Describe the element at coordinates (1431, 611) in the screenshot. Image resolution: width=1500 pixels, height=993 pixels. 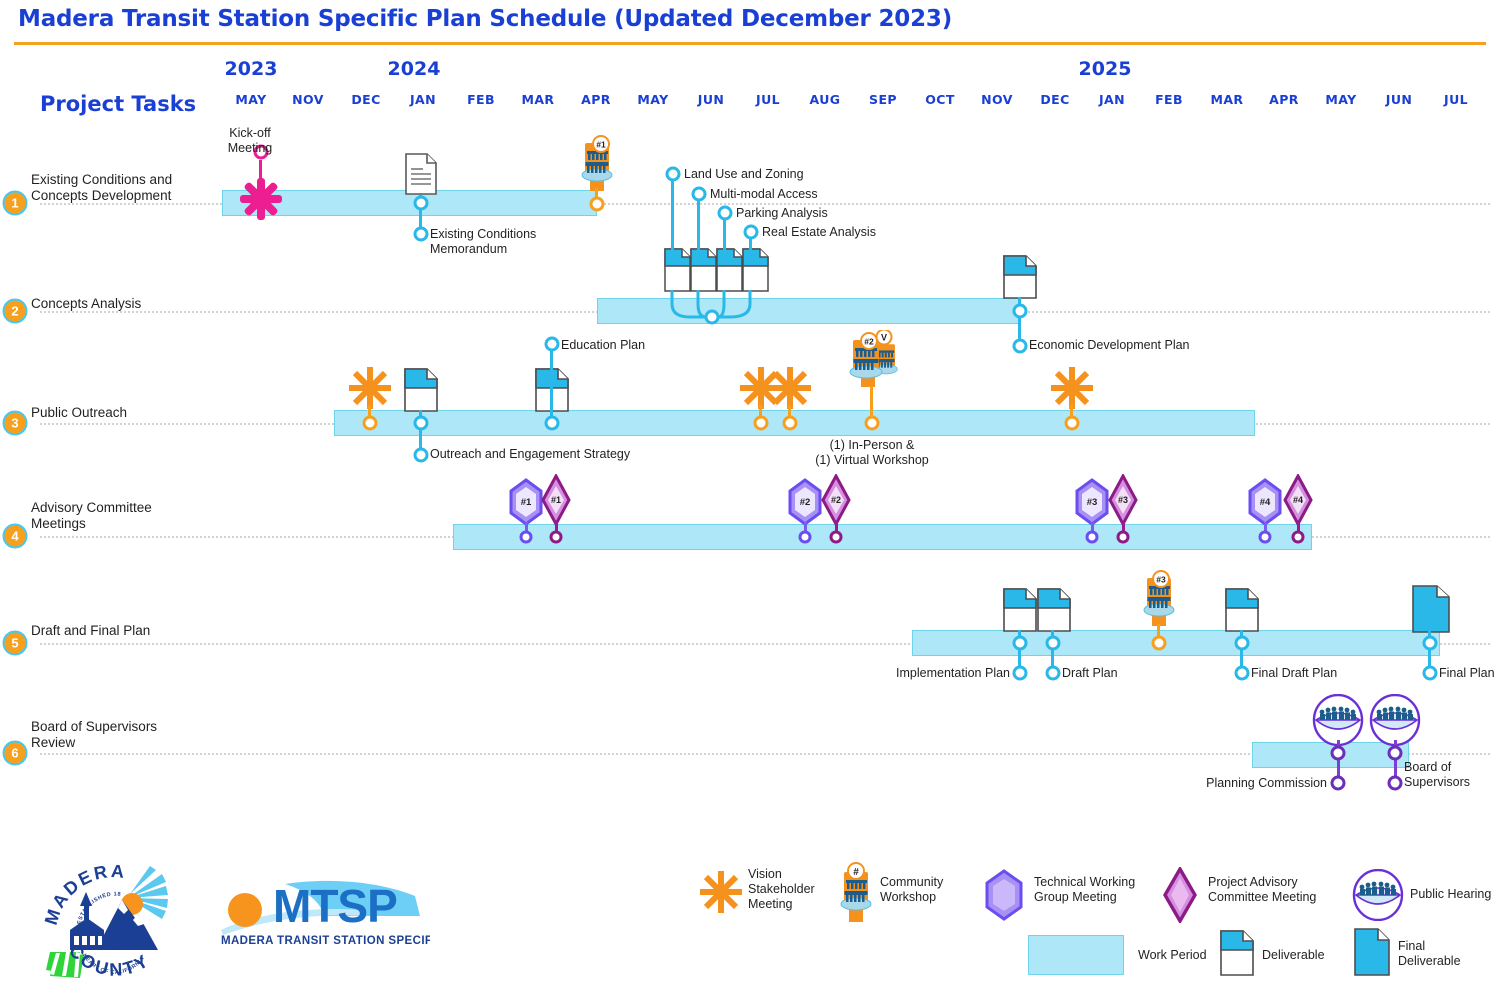
I see `final-plan-doc-icon` at that location.